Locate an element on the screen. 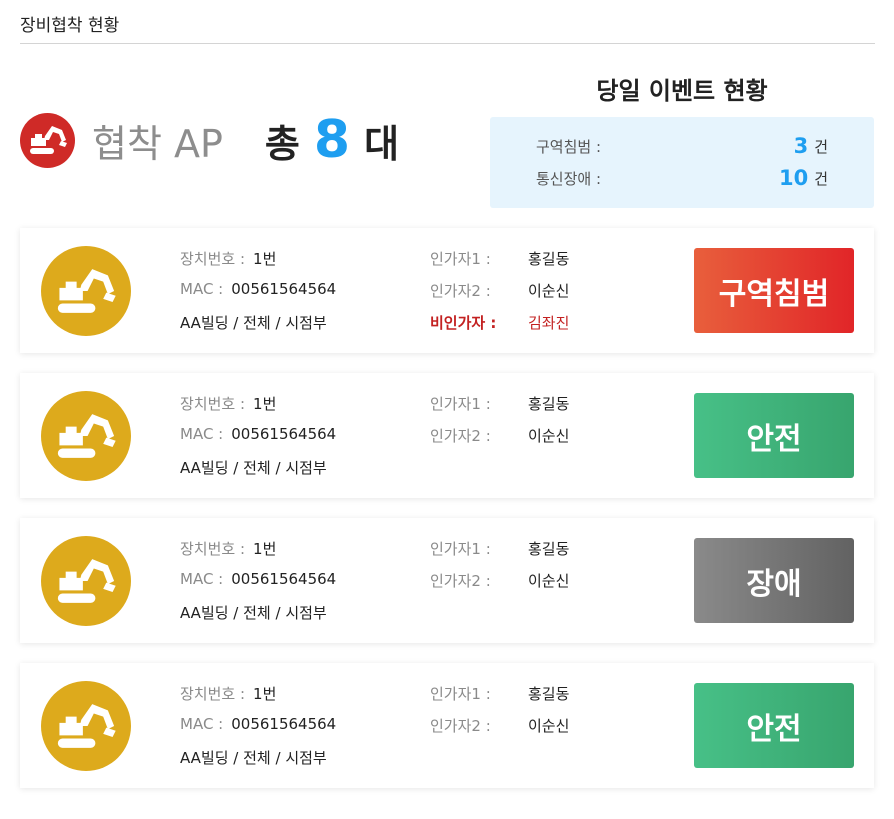 The width and height of the screenshot is (894, 819). events-panel: 구역침범 : 3 건 통신장애 : 10 건 is located at coordinates (682, 162).